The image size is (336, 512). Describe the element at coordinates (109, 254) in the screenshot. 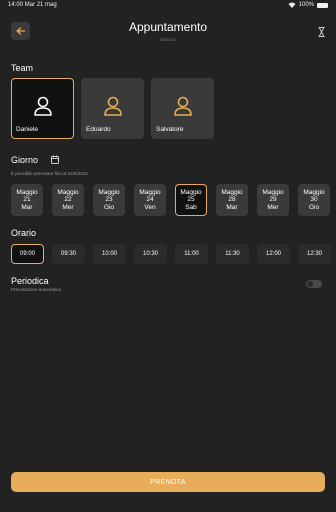

I see `time-slot: 10:00` at that location.